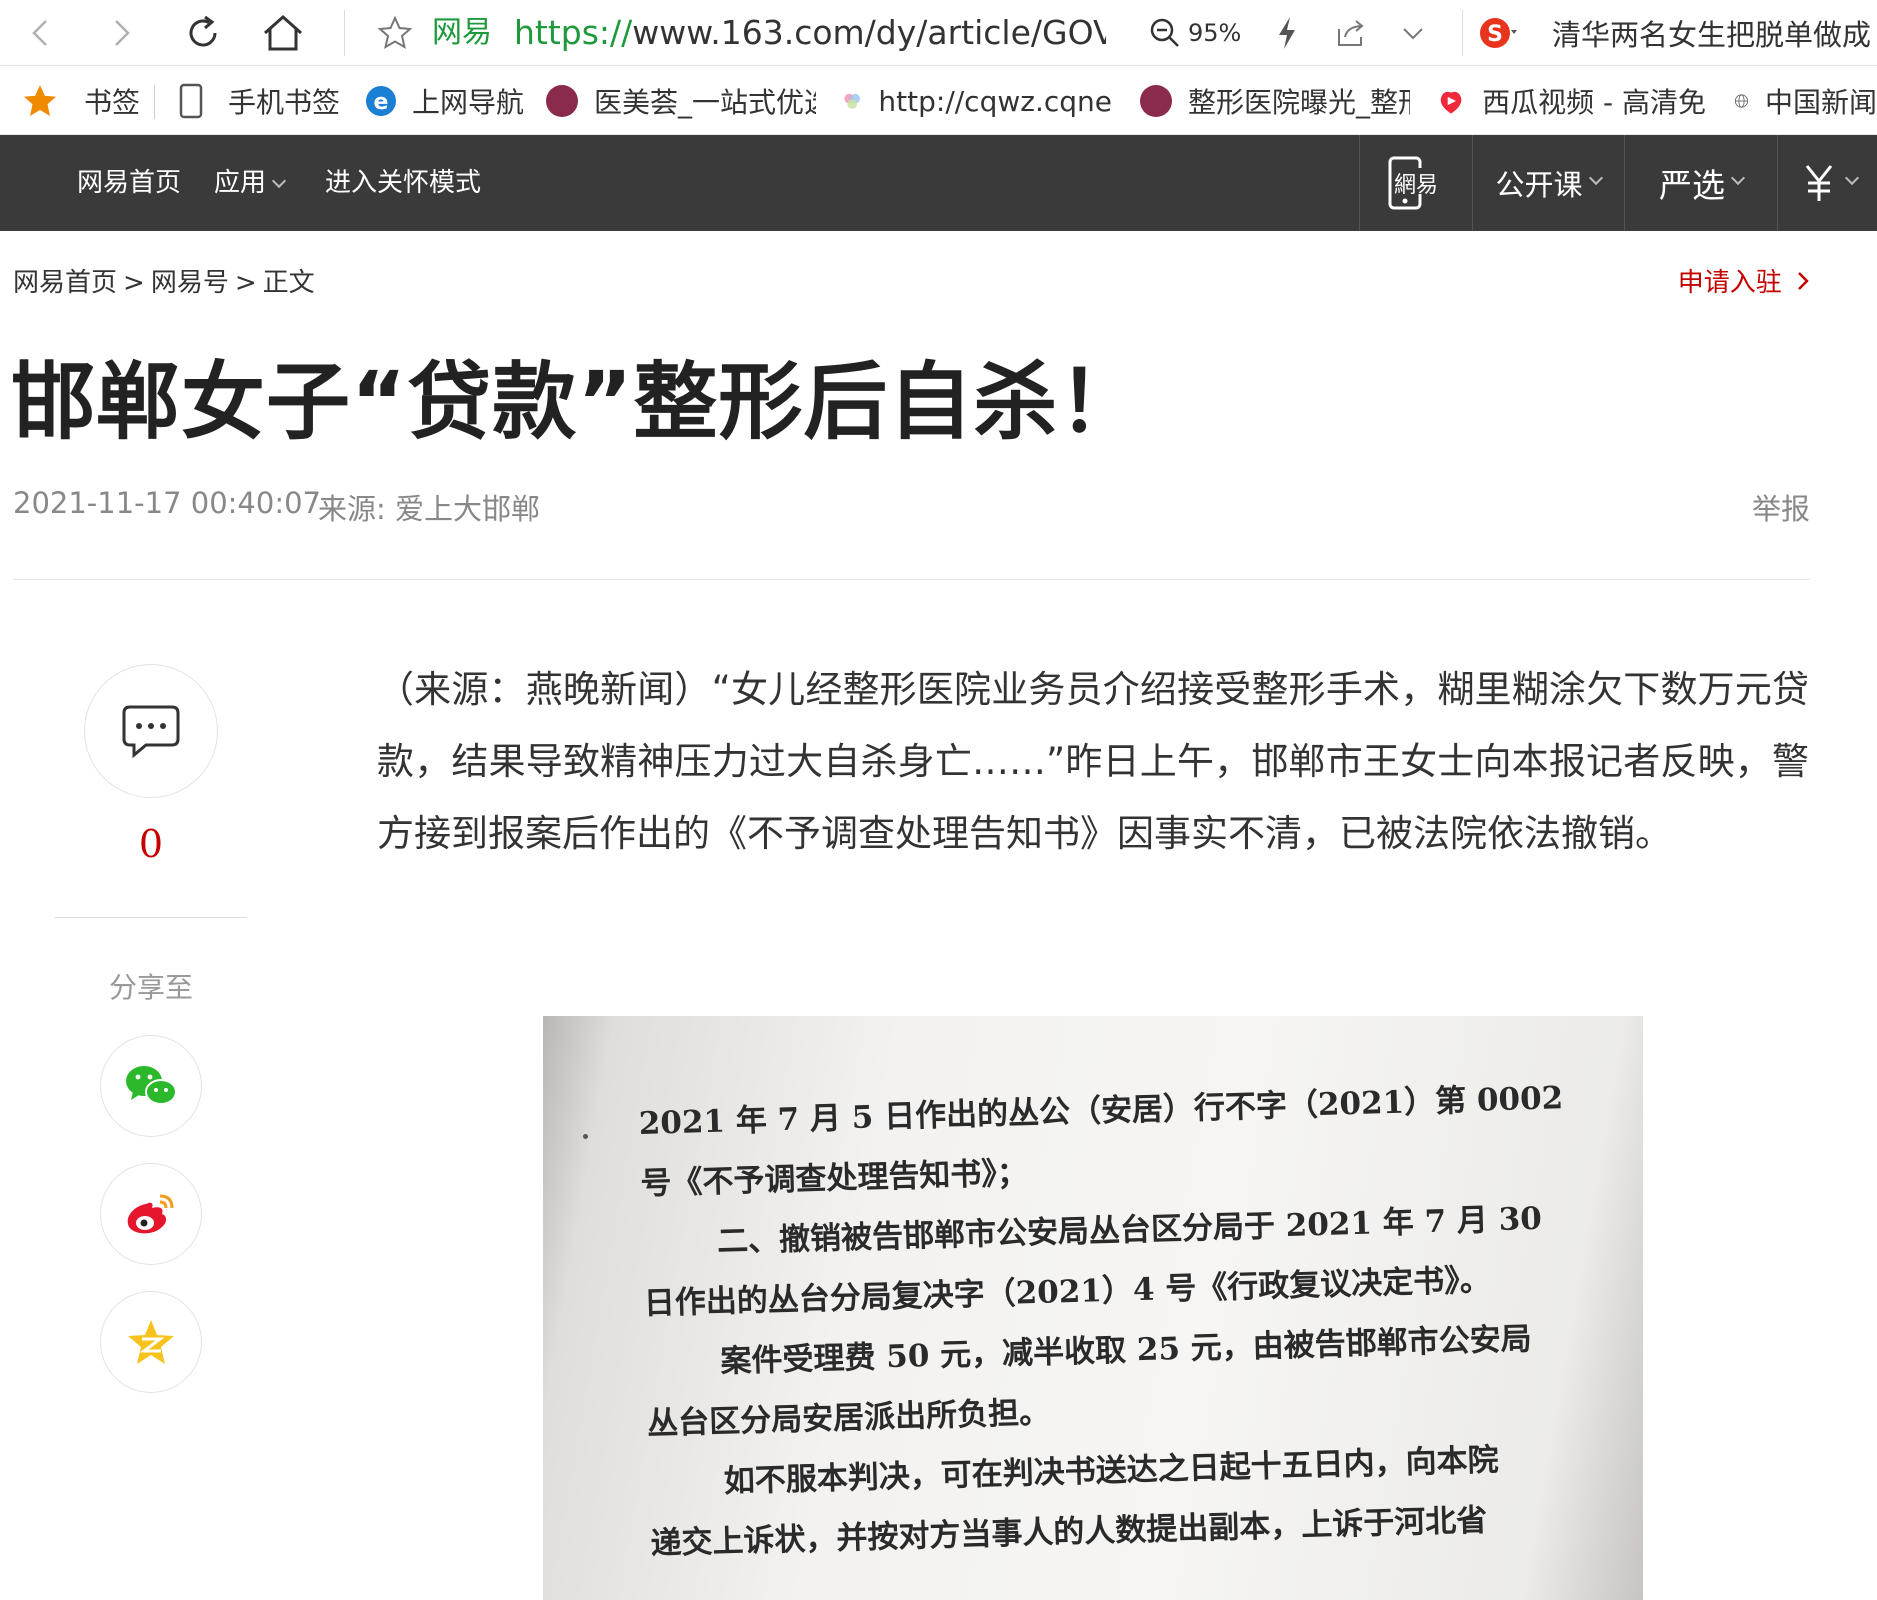 This screenshot has height=1600, width=1877. I want to click on breadcrumb: 网易首页 > 网易号 > 正文, so click(164, 280).